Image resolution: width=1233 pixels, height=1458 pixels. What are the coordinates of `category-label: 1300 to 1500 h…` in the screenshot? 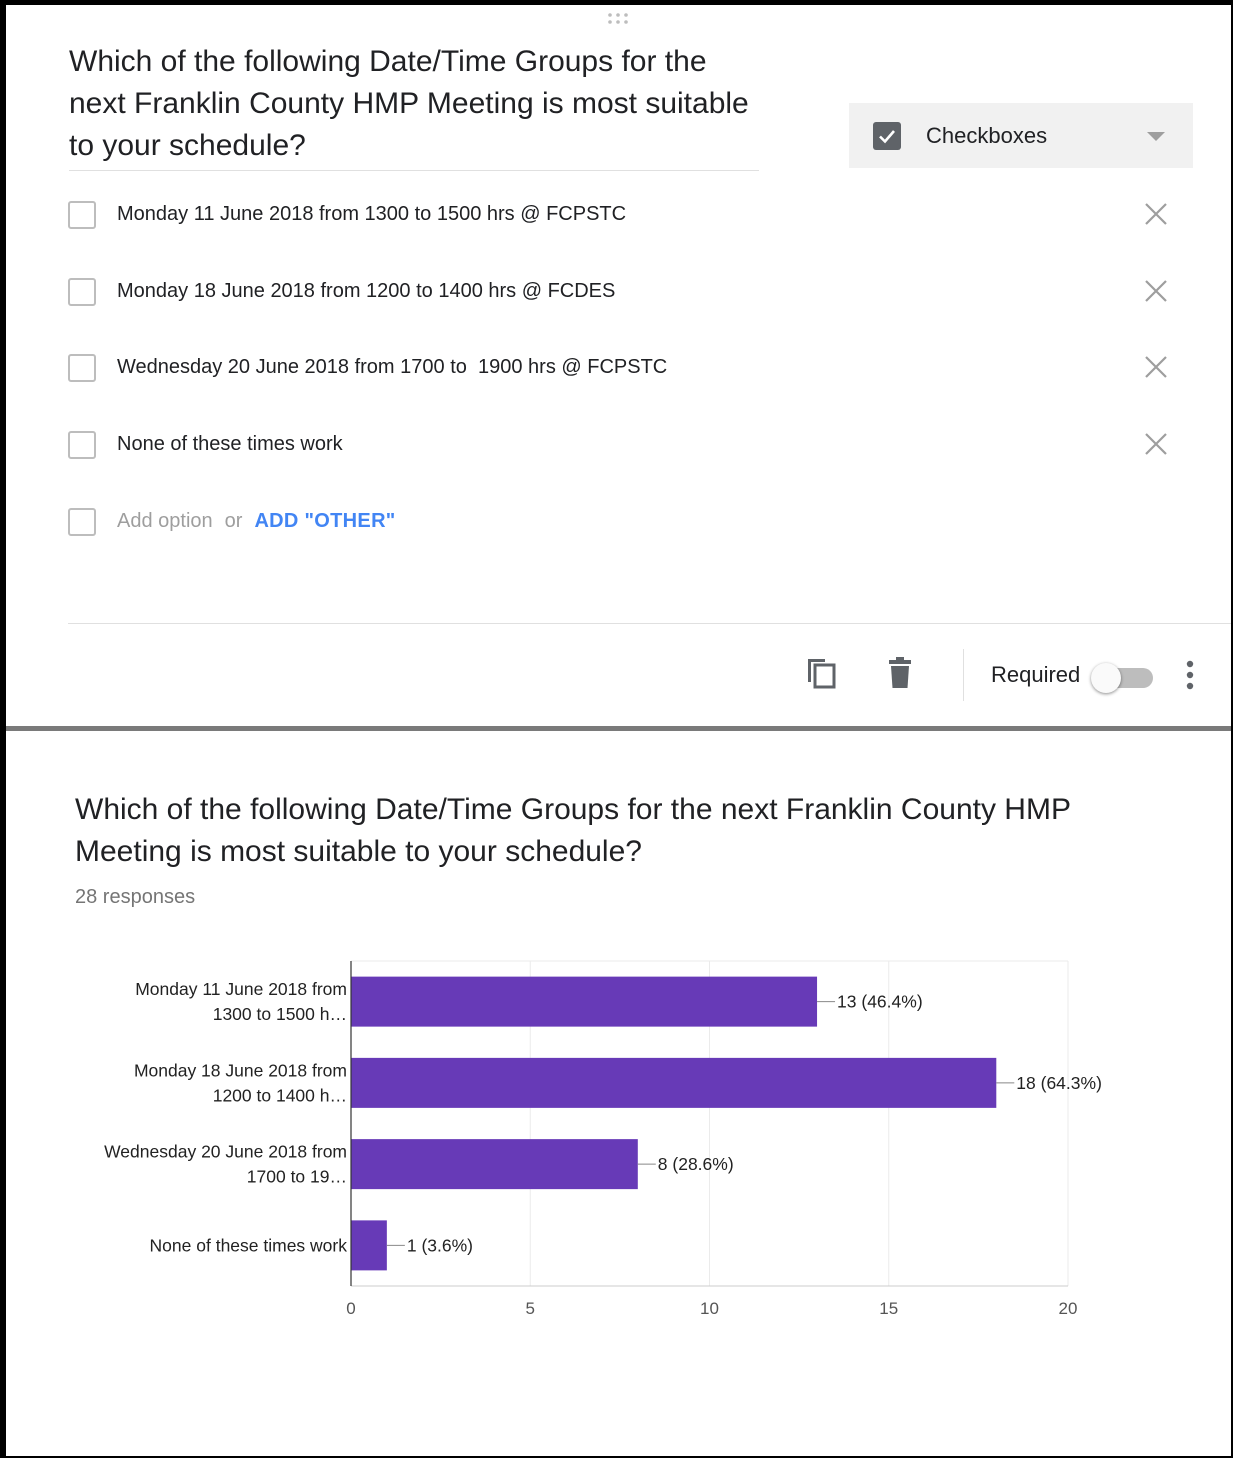 It's located at (280, 1014).